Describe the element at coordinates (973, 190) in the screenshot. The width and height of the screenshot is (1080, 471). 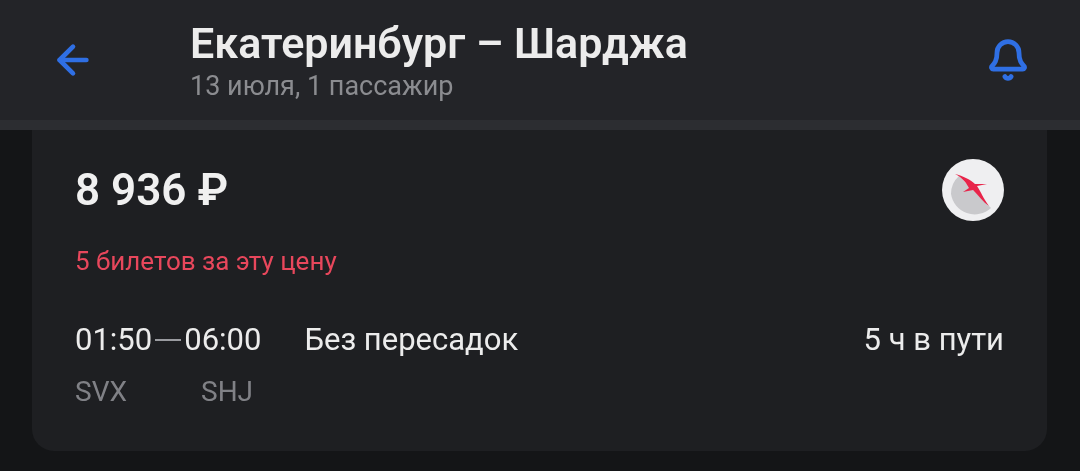
I see `airline-logo` at that location.